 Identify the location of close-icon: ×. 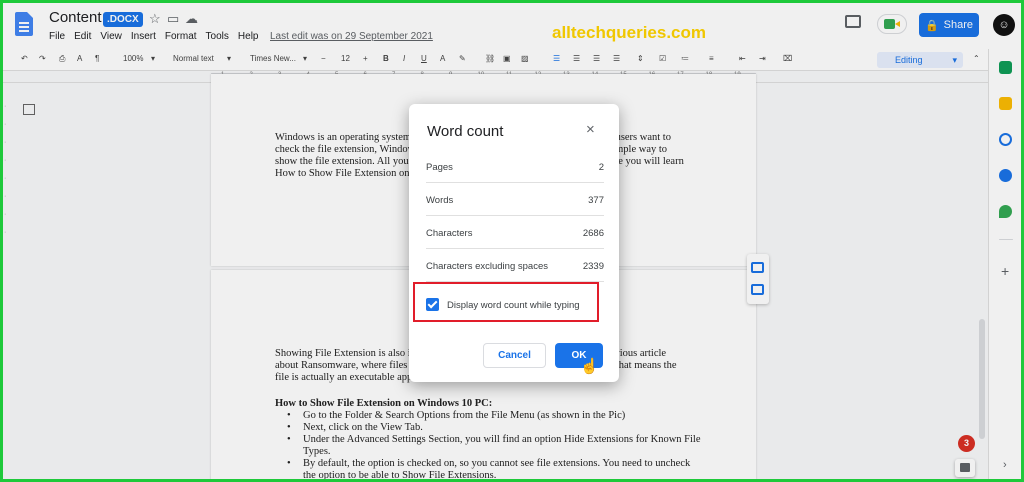
(590, 129).